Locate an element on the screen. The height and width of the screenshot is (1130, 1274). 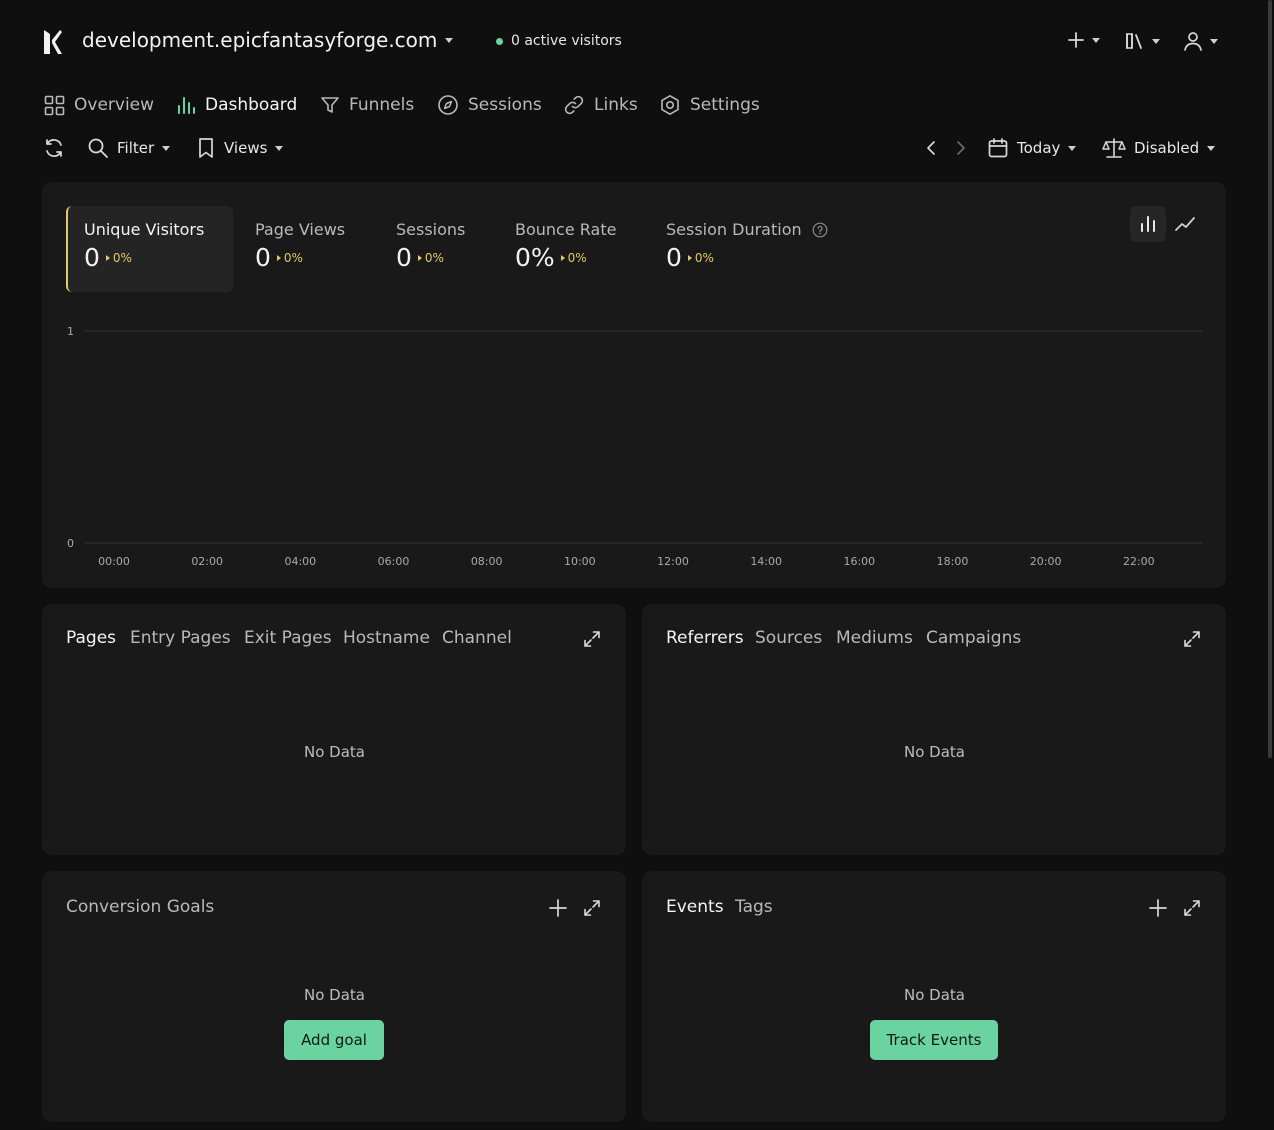
x-tick-label: 10:00 is located at coordinates (580, 561).